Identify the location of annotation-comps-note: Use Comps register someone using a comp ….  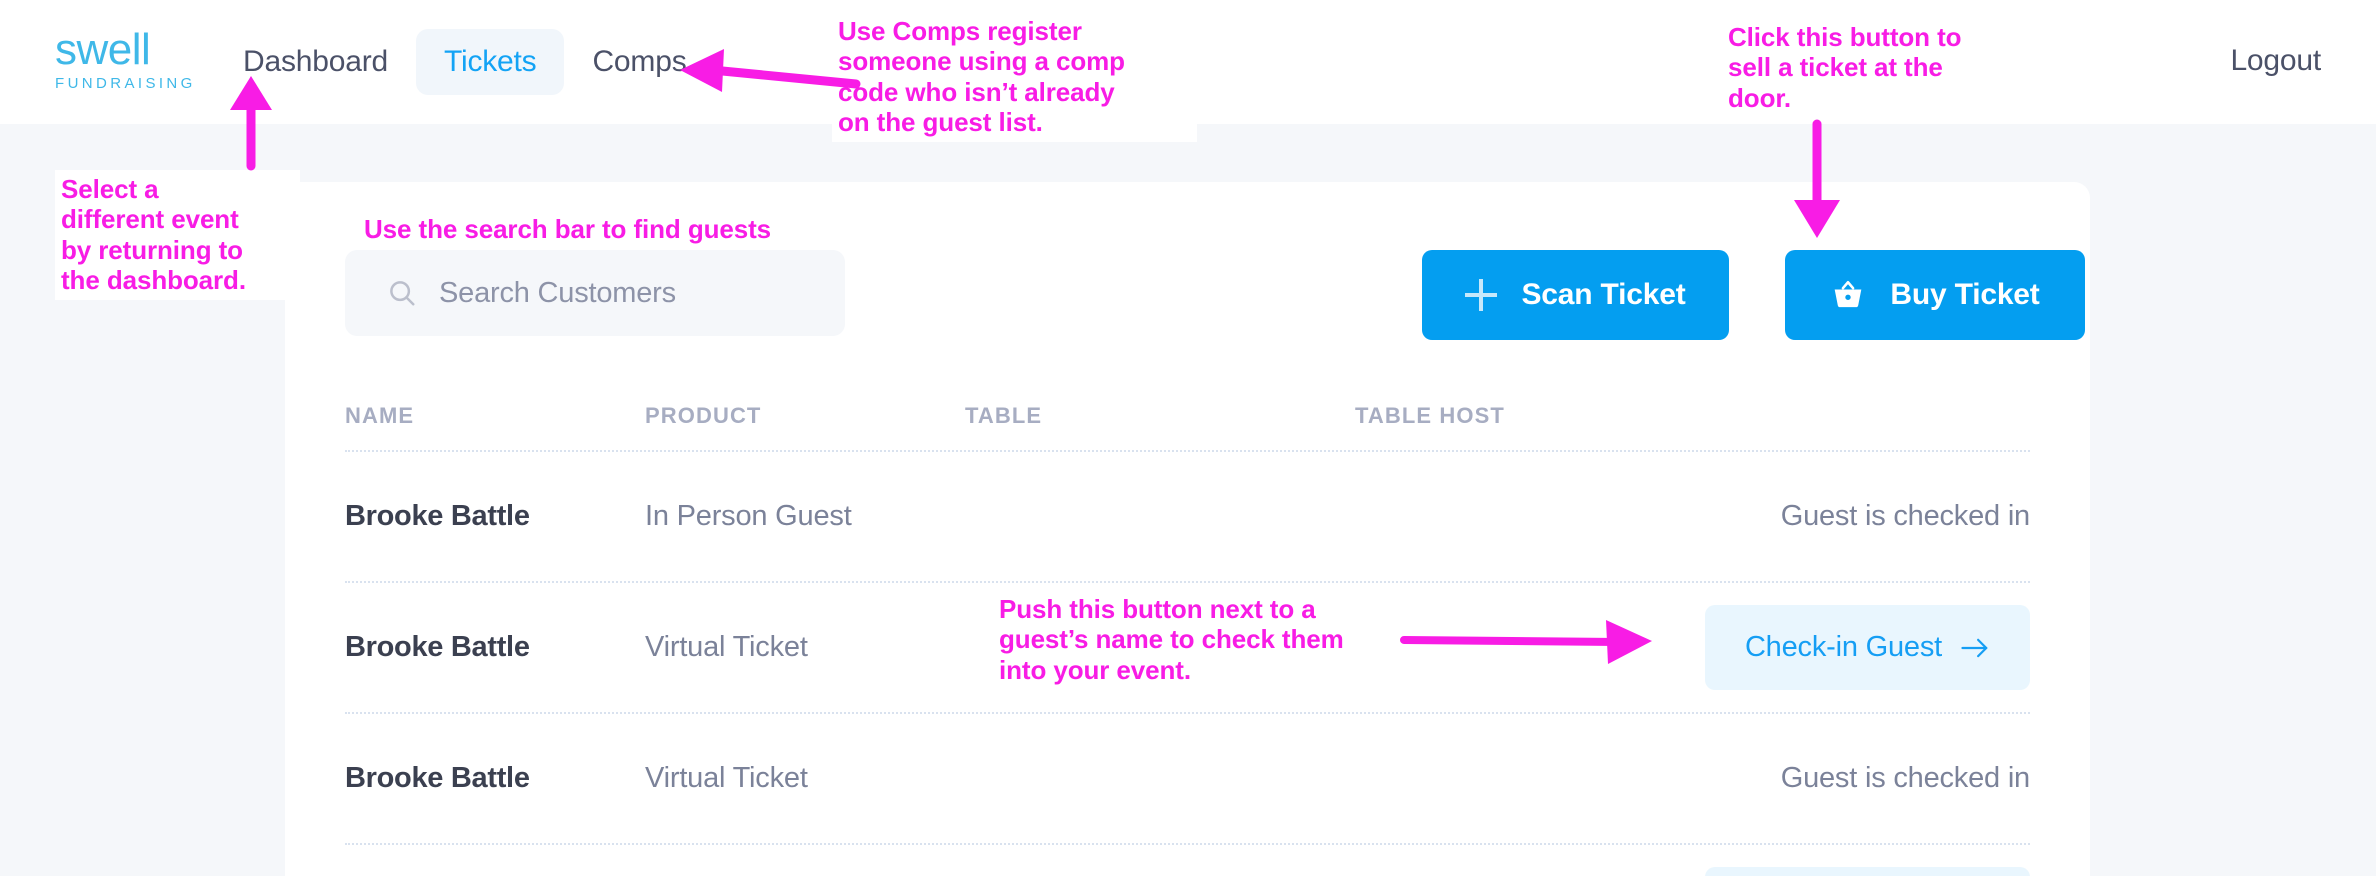
(1014, 77).